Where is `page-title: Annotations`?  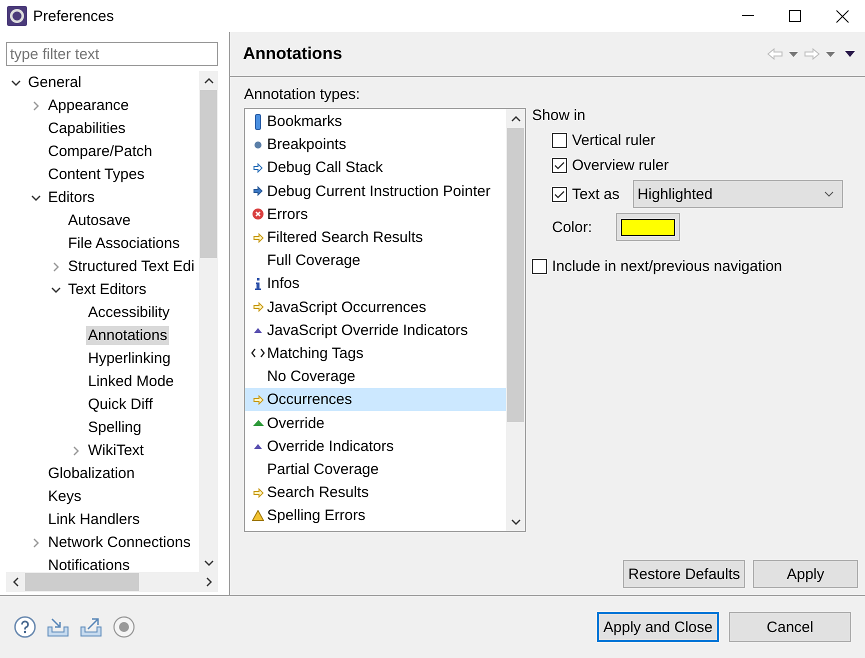 page-title: Annotations is located at coordinates (293, 54).